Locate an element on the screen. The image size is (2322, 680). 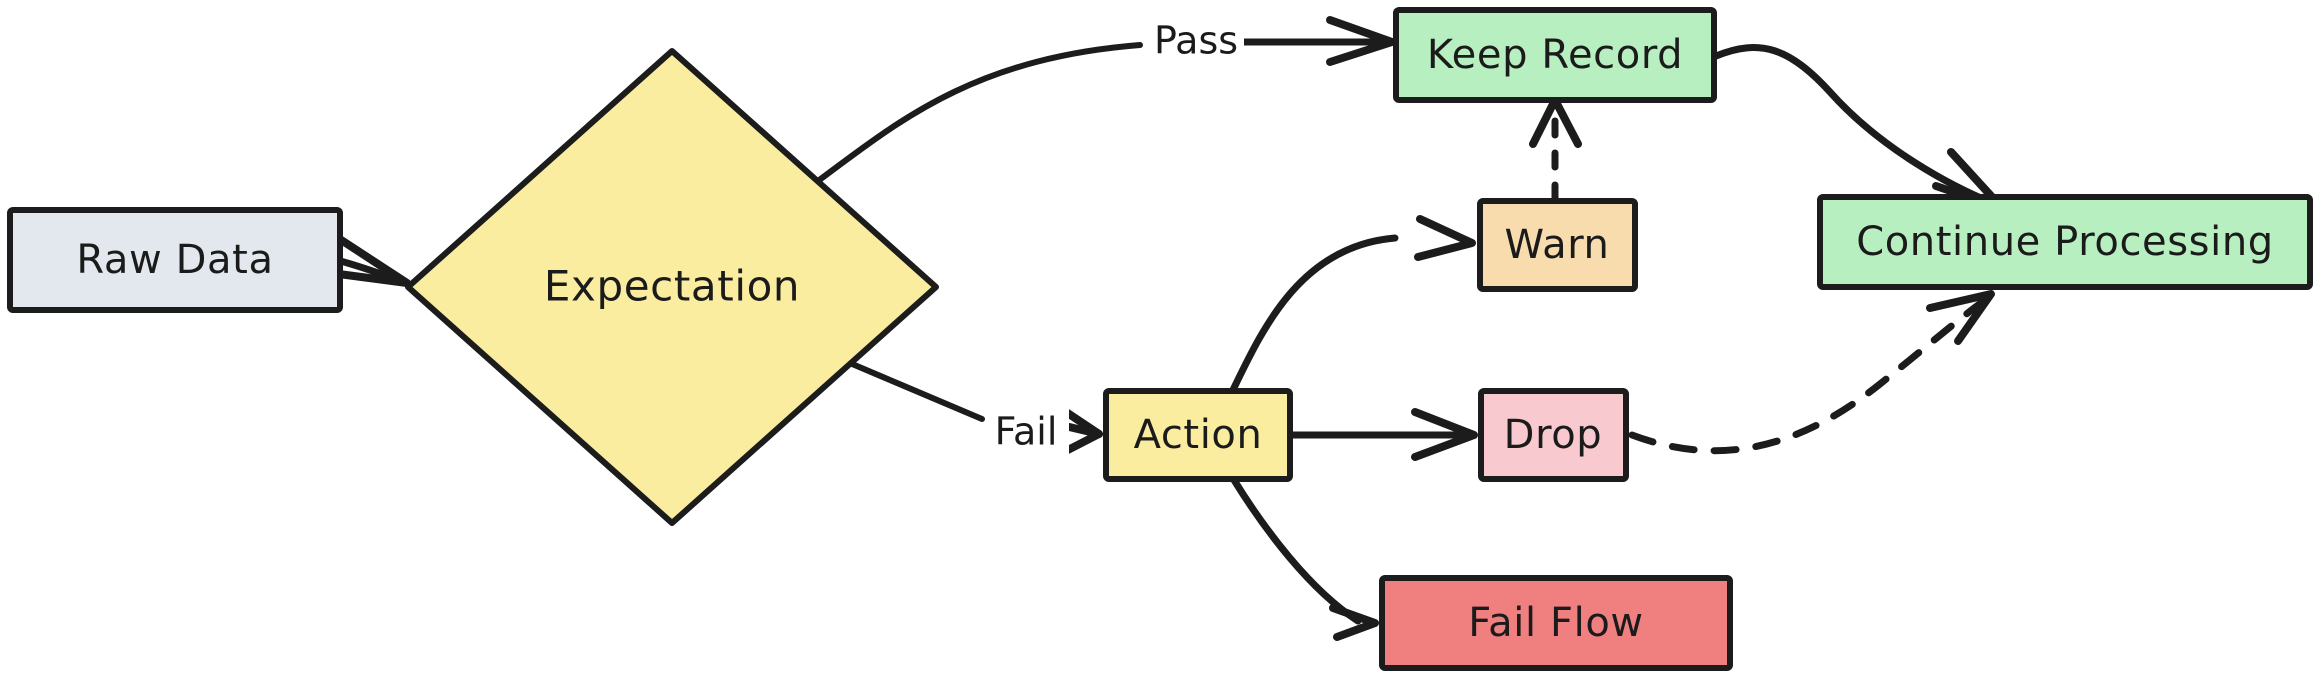
edge-label-pass-group: Pass is located at coordinates (1196, 42).